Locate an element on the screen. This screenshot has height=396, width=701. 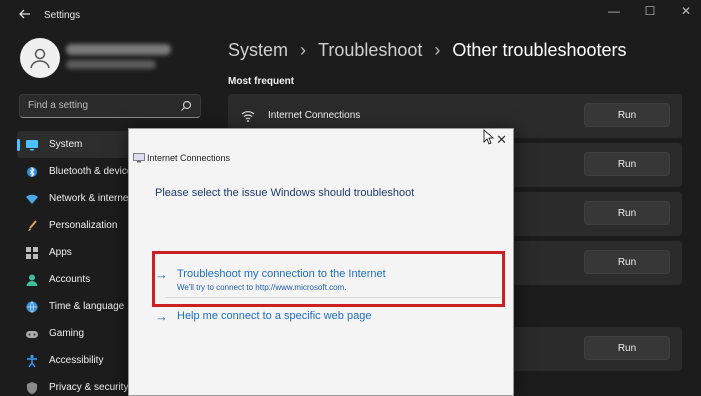
accessibility-icon is located at coordinates (32, 361).